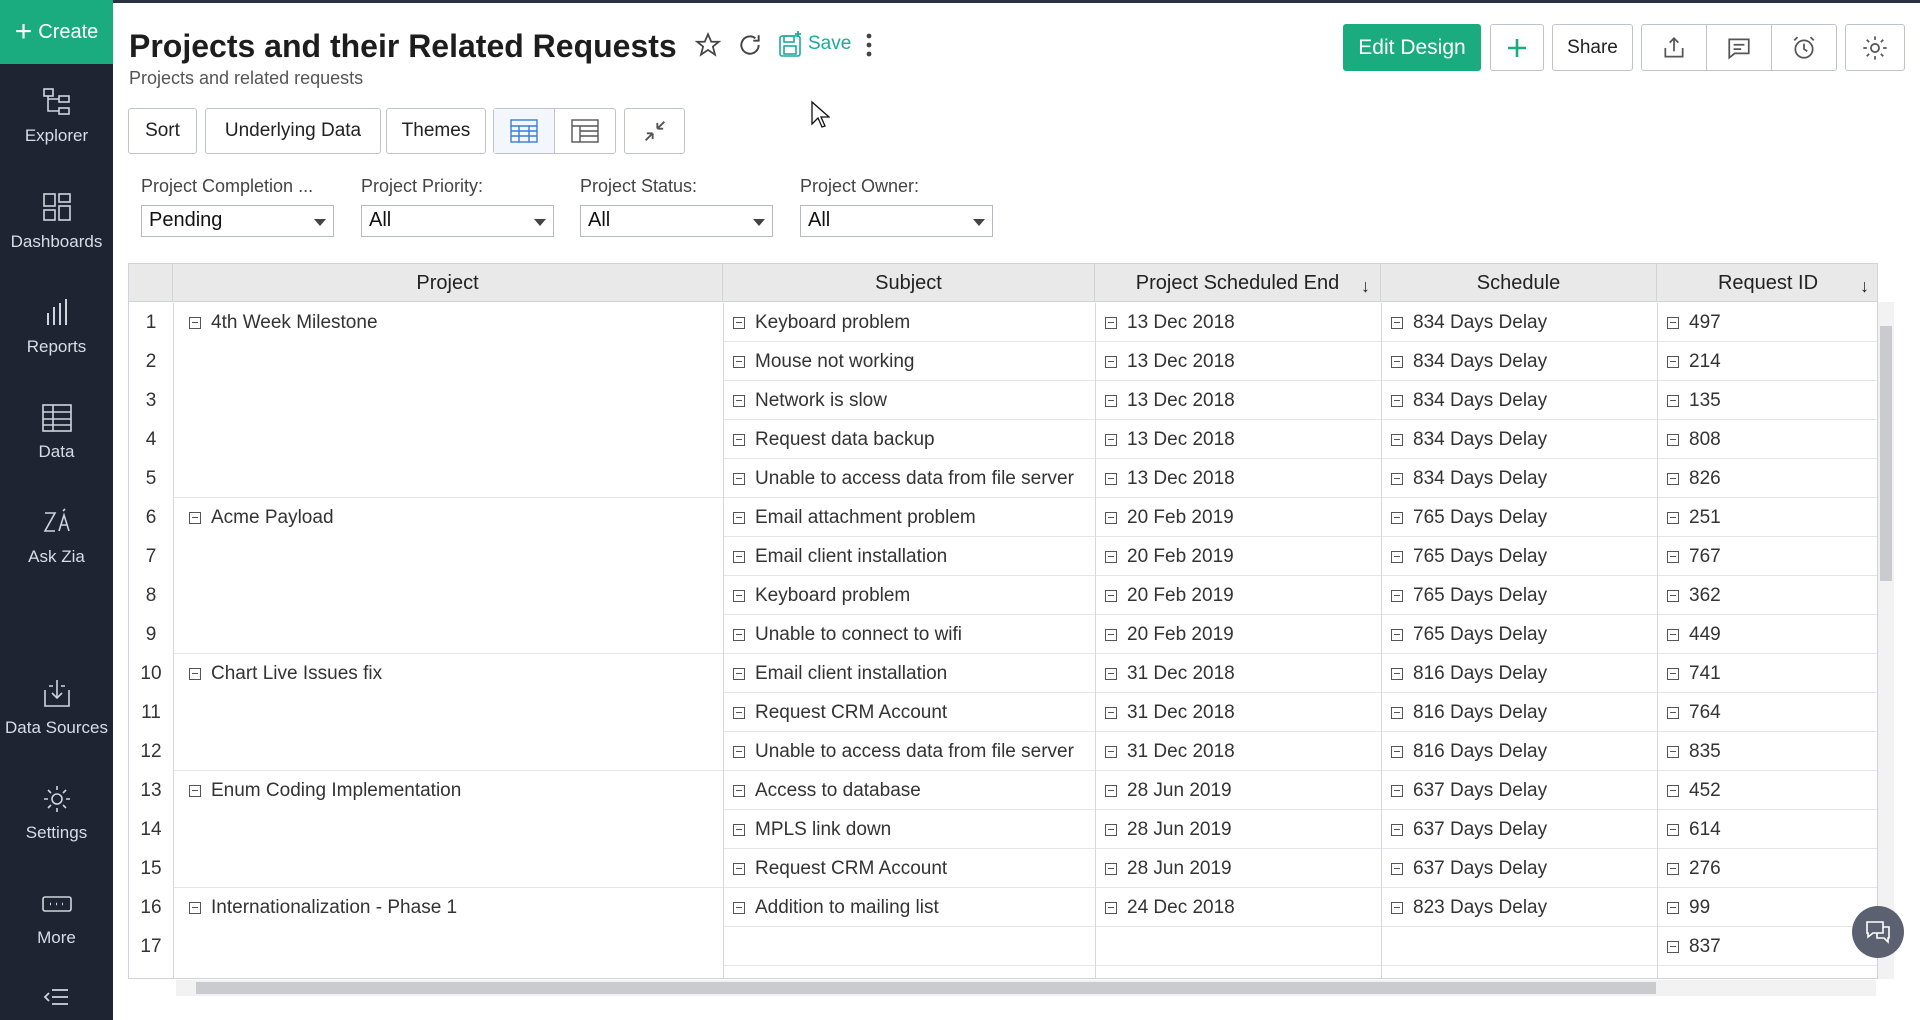 The height and width of the screenshot is (1020, 1920). I want to click on cell-id: 835, so click(1694, 751).